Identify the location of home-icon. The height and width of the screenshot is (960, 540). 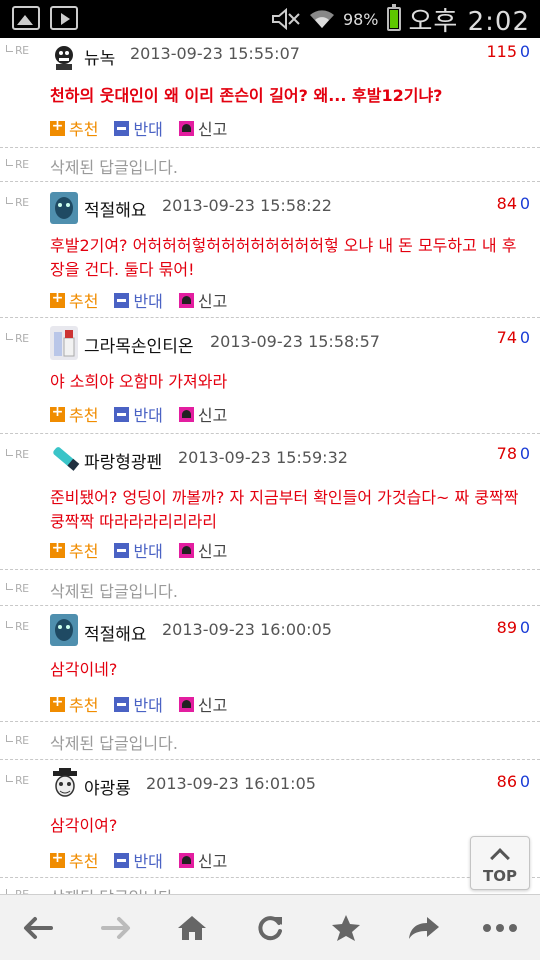
(192, 928).